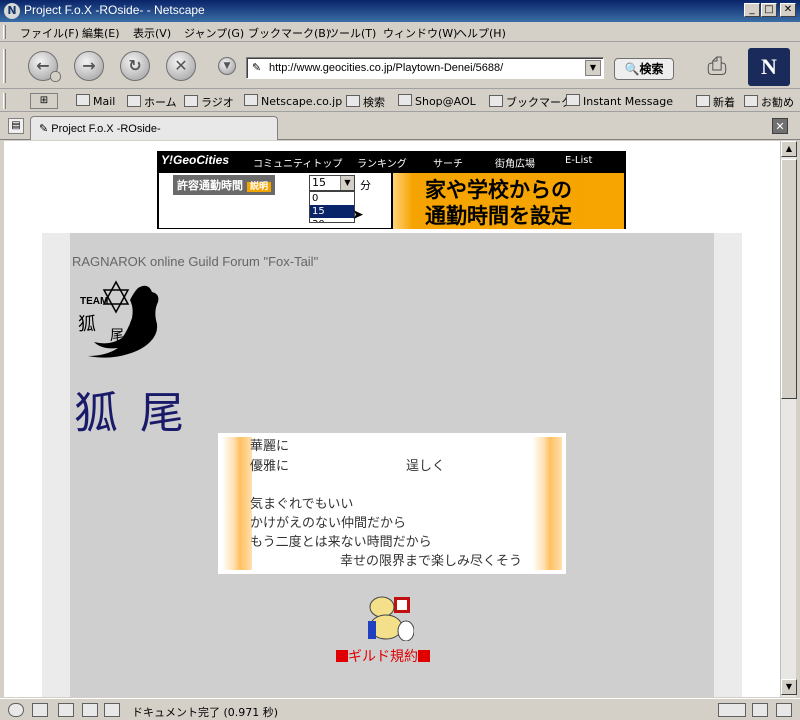 This screenshot has height=720, width=800. What do you see at coordinates (160, 102) in the screenshot?
I see `toolbar-home-label: ホーム` at bounding box center [160, 102].